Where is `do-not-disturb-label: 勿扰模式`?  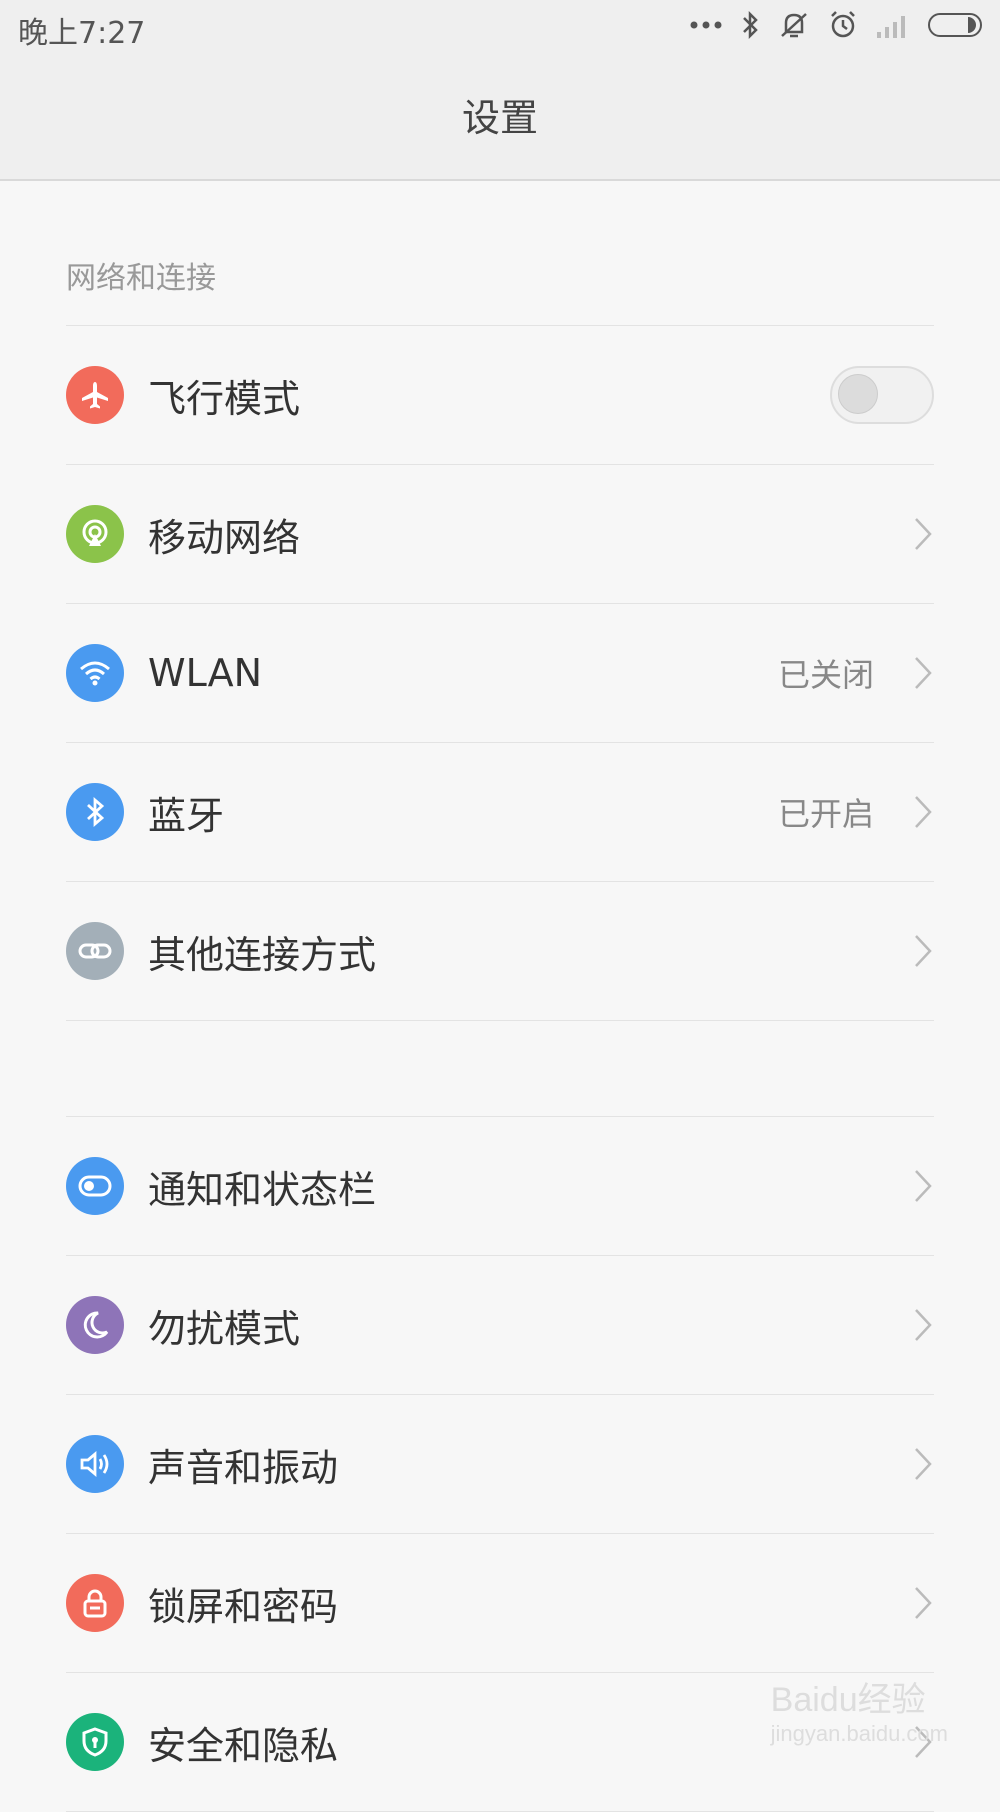
do-not-disturb-label: 勿扰模式 is located at coordinates (224, 1328).